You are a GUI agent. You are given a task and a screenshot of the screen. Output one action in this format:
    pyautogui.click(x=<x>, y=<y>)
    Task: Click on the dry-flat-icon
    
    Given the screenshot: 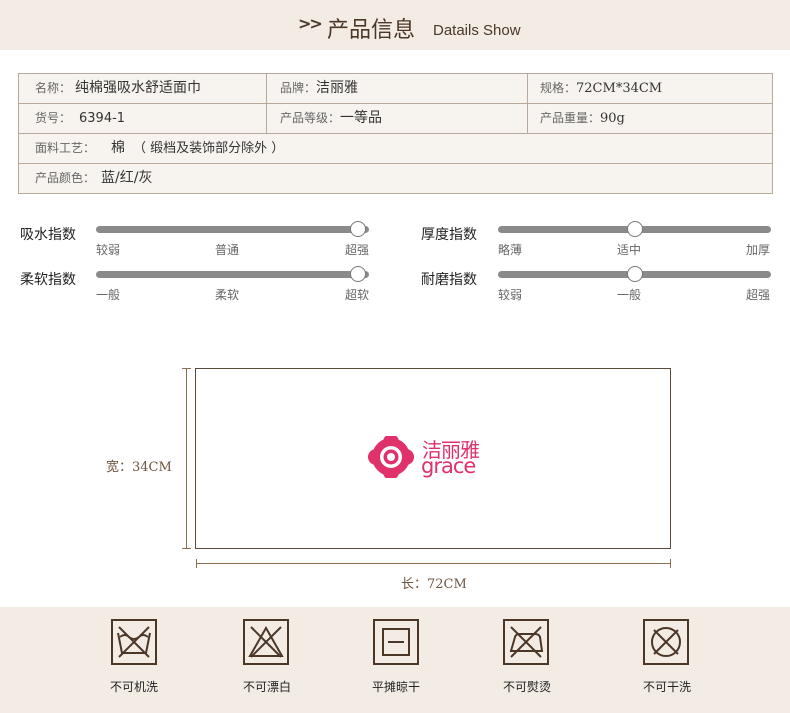 What is the action you would take?
    pyautogui.click(x=396, y=642)
    